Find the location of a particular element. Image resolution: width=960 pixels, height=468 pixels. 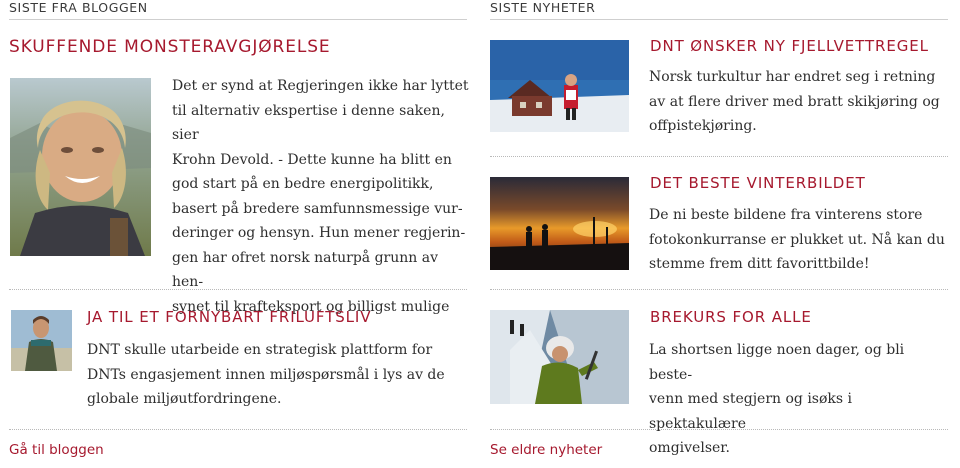

news-item-title-link-3: BREKURS FOR ALLE is located at coordinates (731, 317).